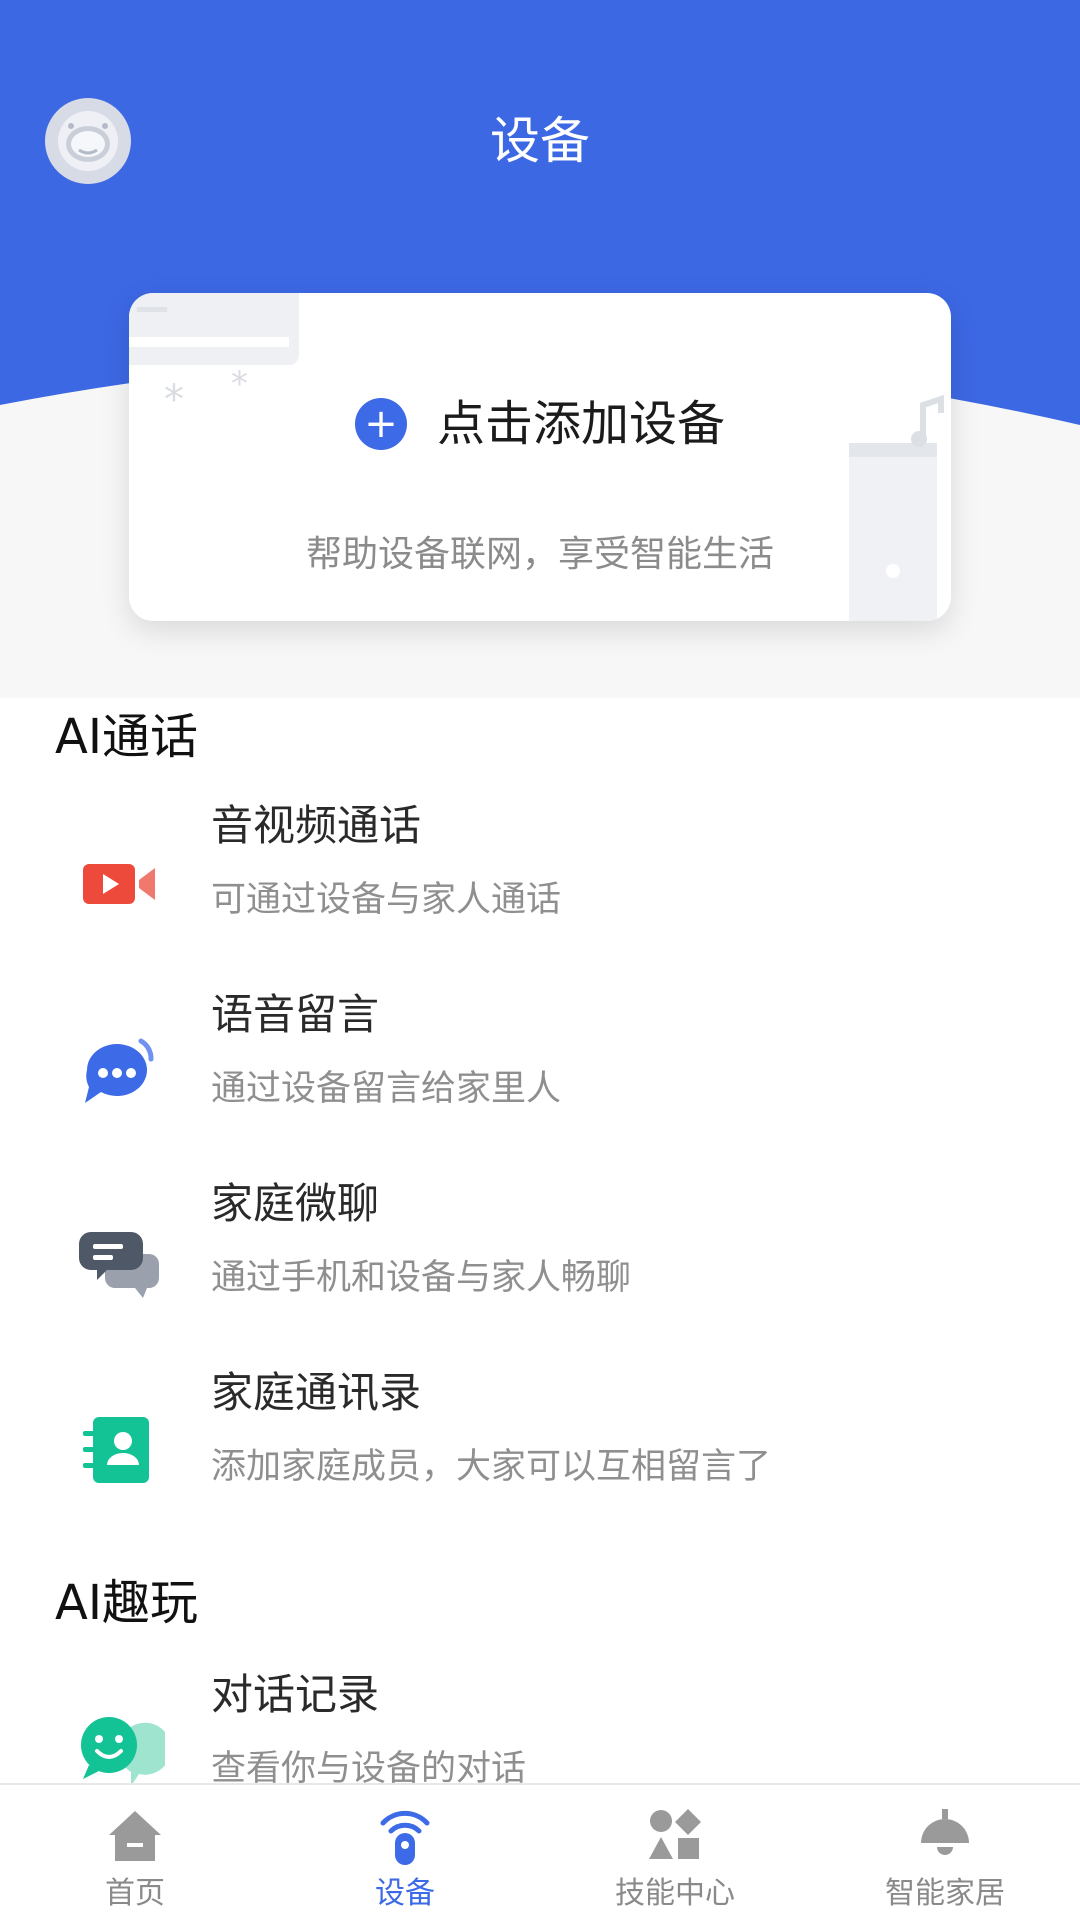 Image resolution: width=1080 pixels, height=1920 pixels. Describe the element at coordinates (675, 1893) in the screenshot. I see `nav-label: 技能中心` at that location.